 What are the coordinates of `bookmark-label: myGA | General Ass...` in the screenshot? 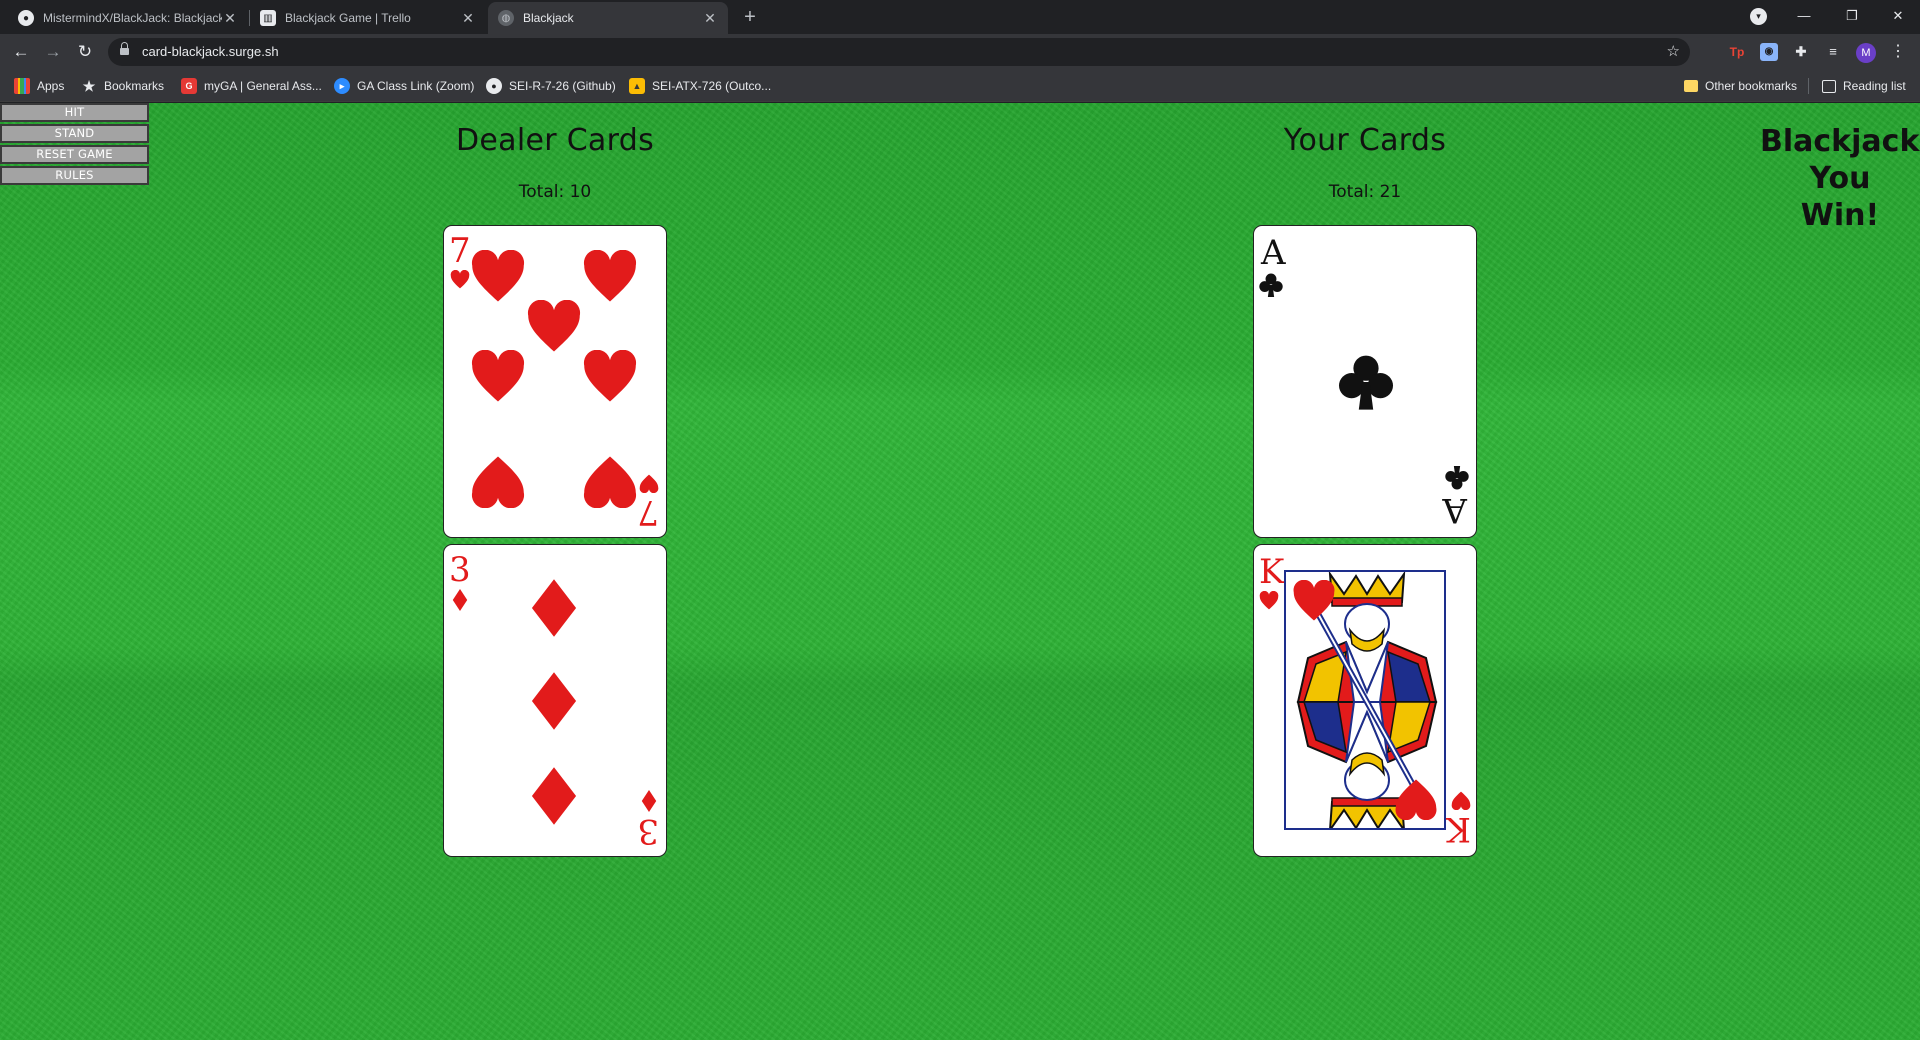 It's located at (263, 86).